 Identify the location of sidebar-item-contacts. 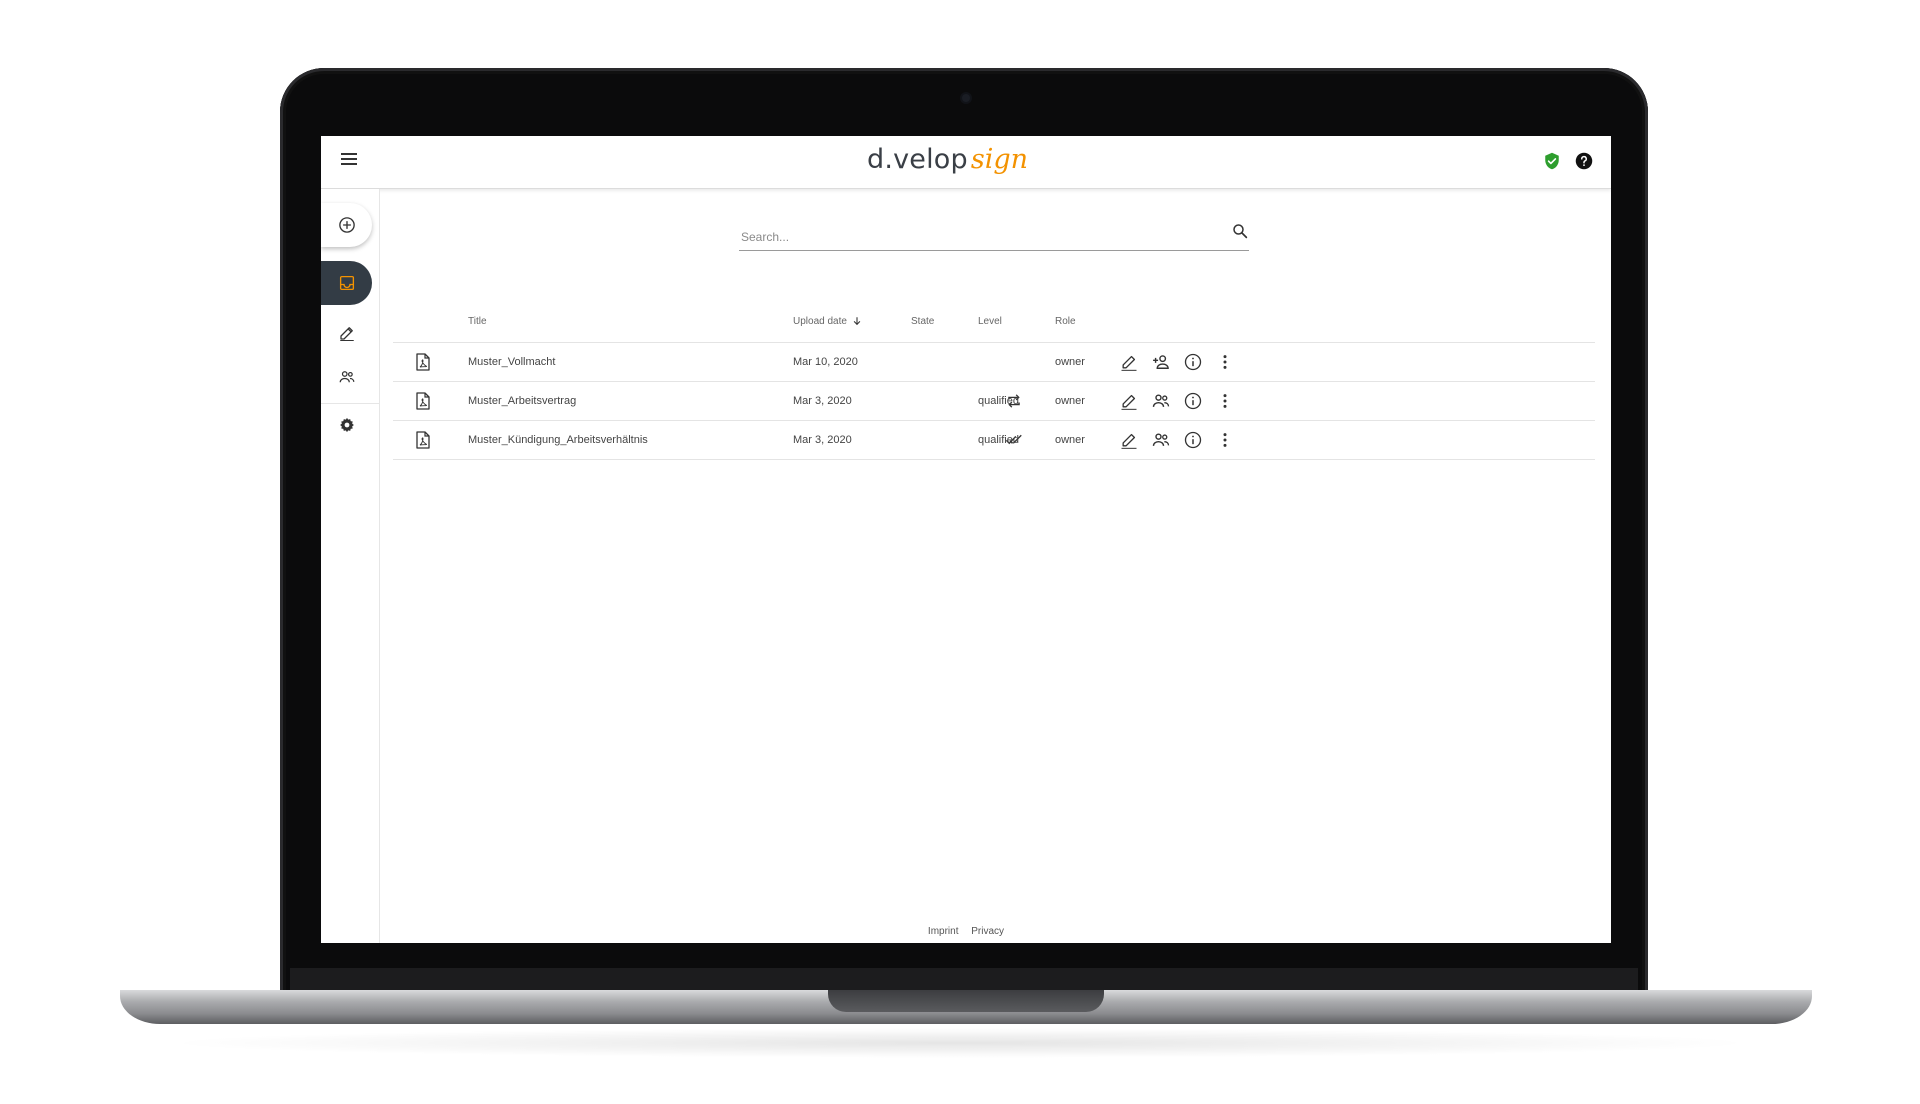
(346, 377).